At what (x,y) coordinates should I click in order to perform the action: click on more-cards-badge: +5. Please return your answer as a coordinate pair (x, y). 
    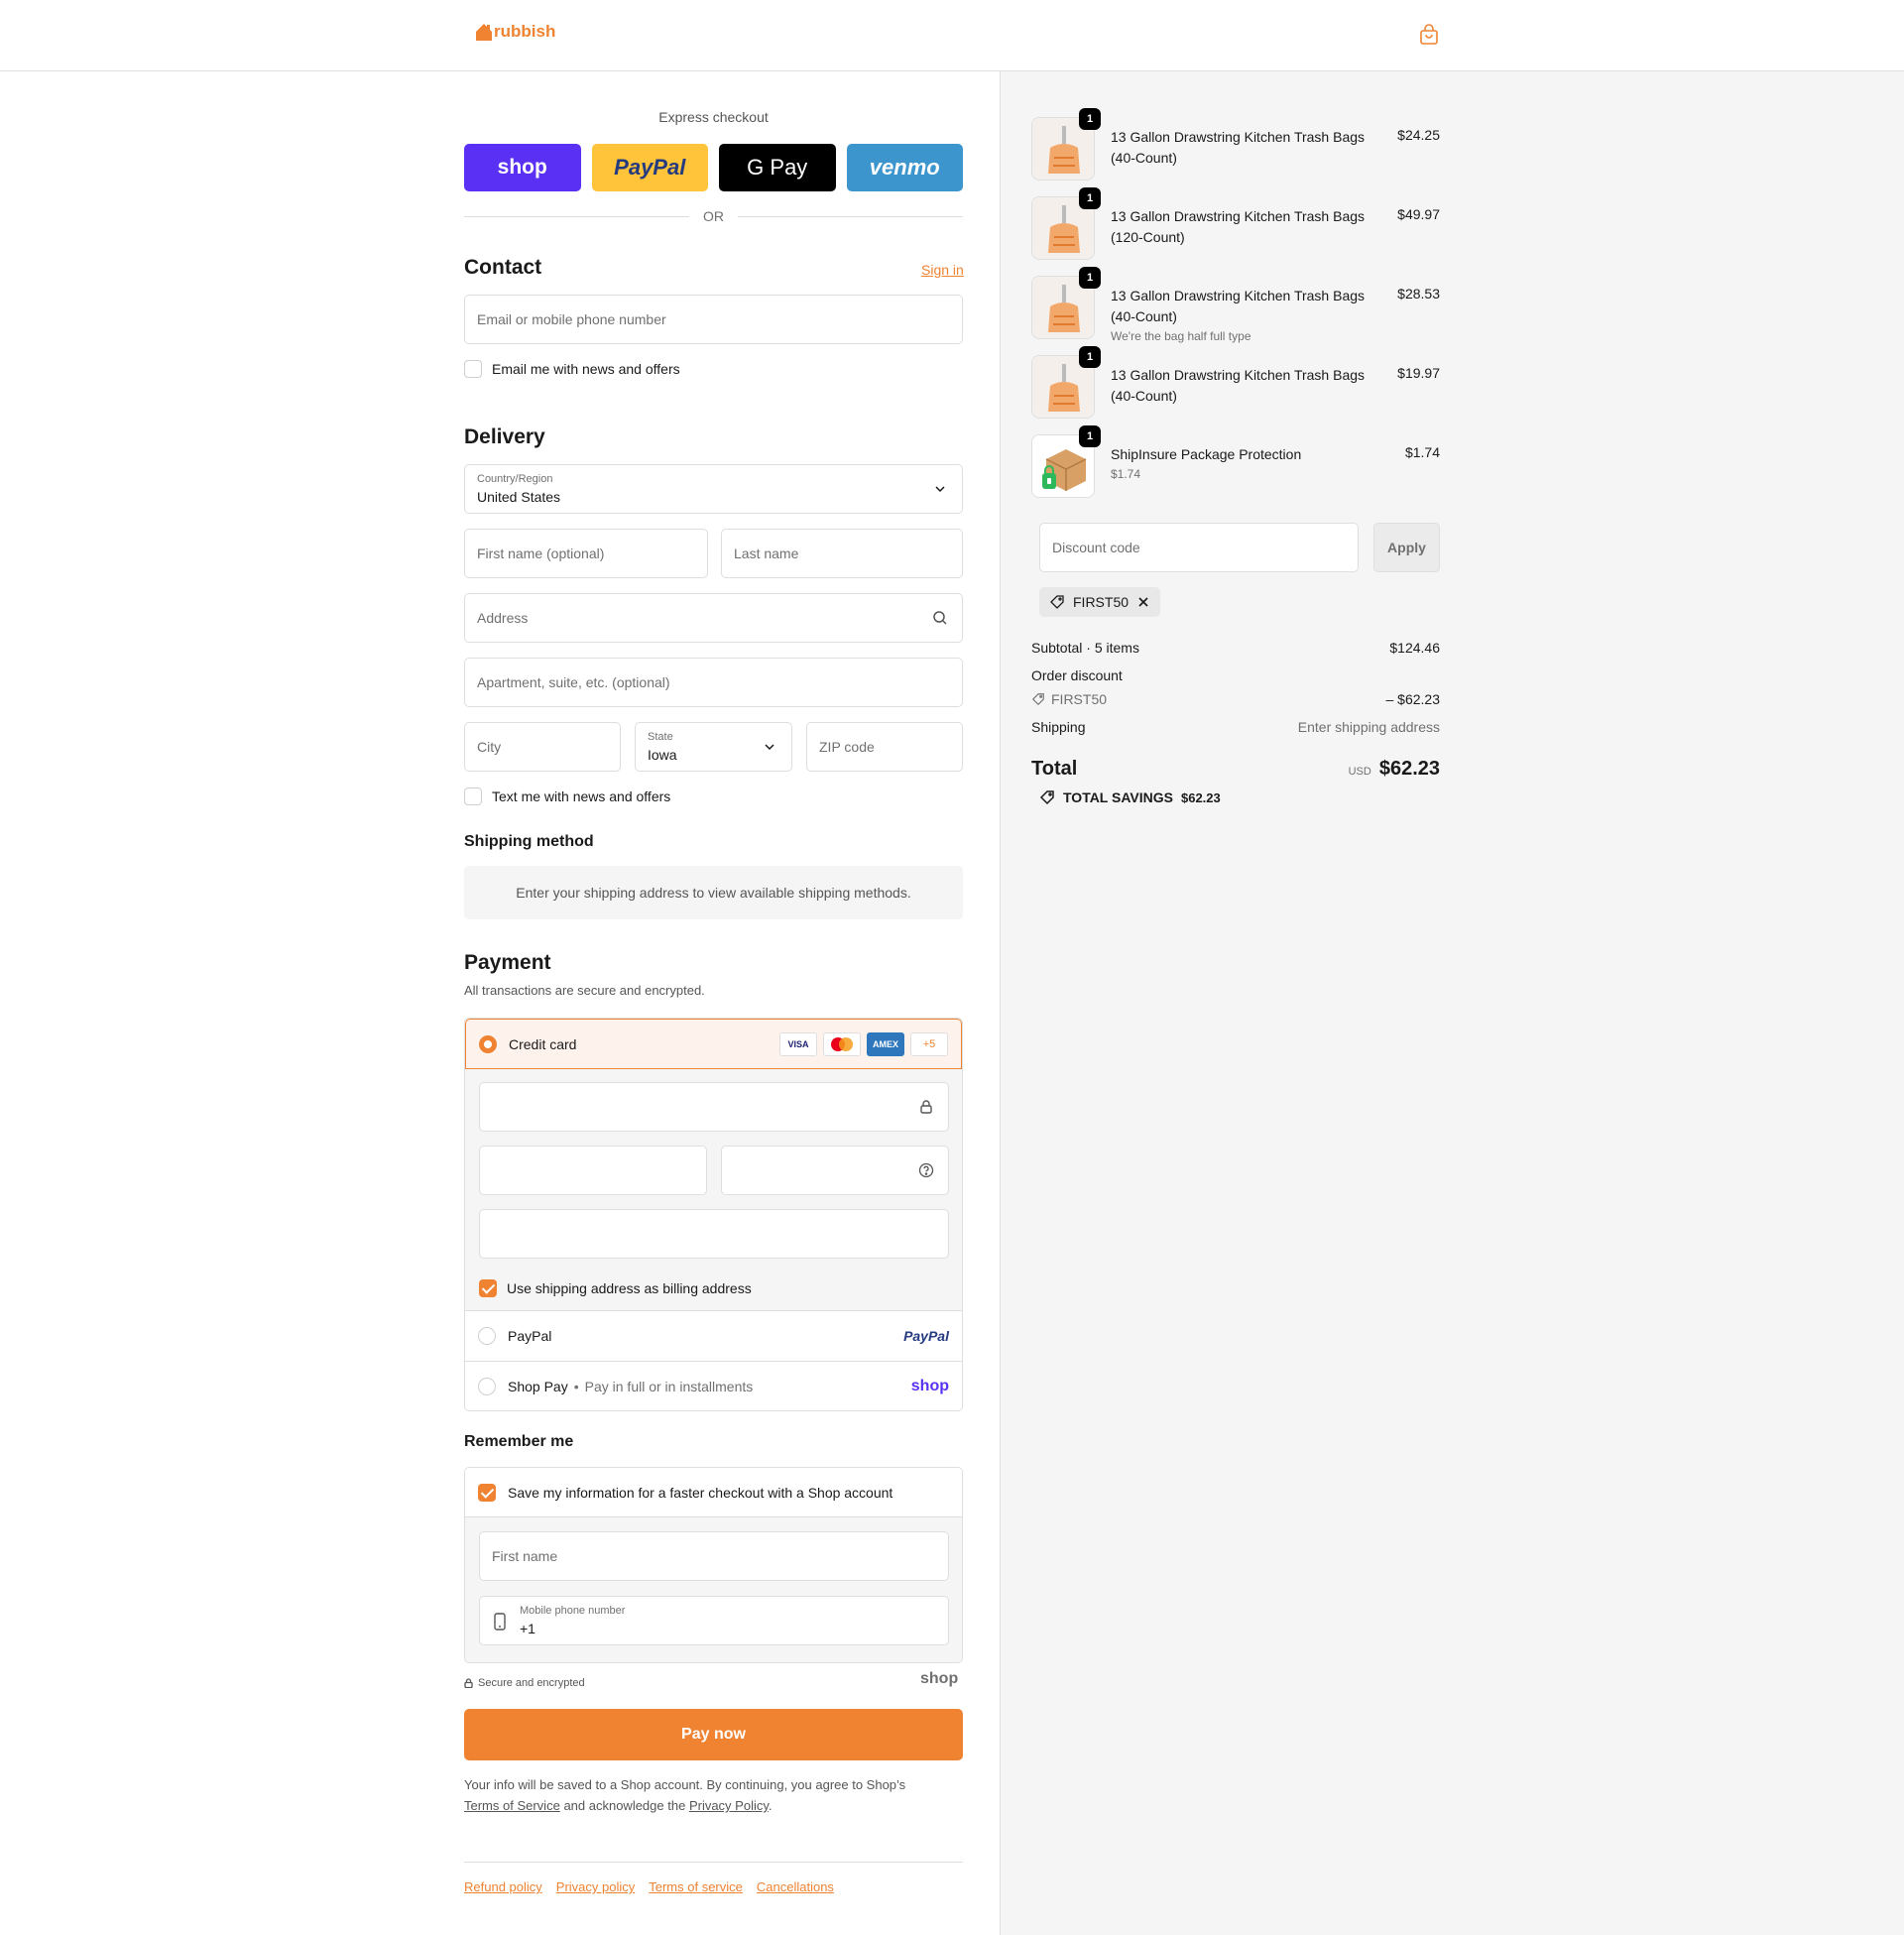
    Looking at the image, I should click on (929, 1044).